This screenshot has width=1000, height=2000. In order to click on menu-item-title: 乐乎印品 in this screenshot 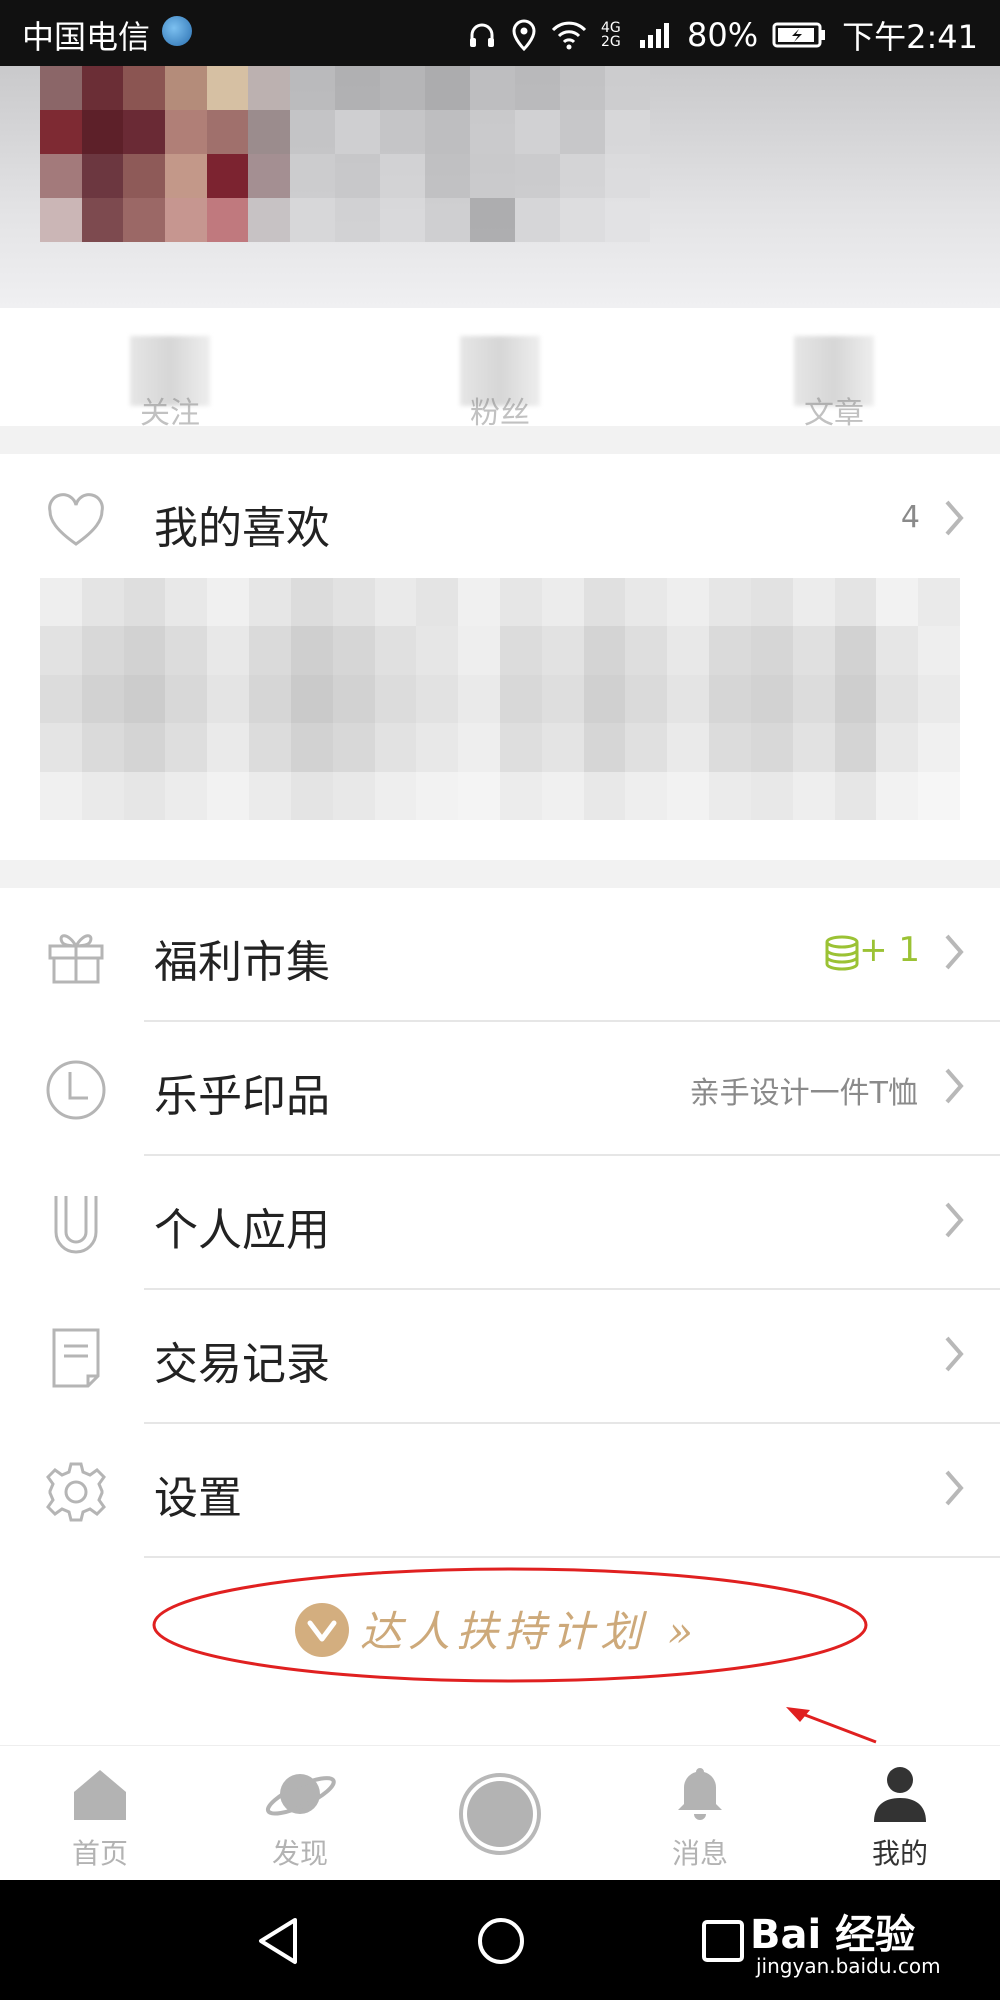, I will do `click(242, 1096)`.